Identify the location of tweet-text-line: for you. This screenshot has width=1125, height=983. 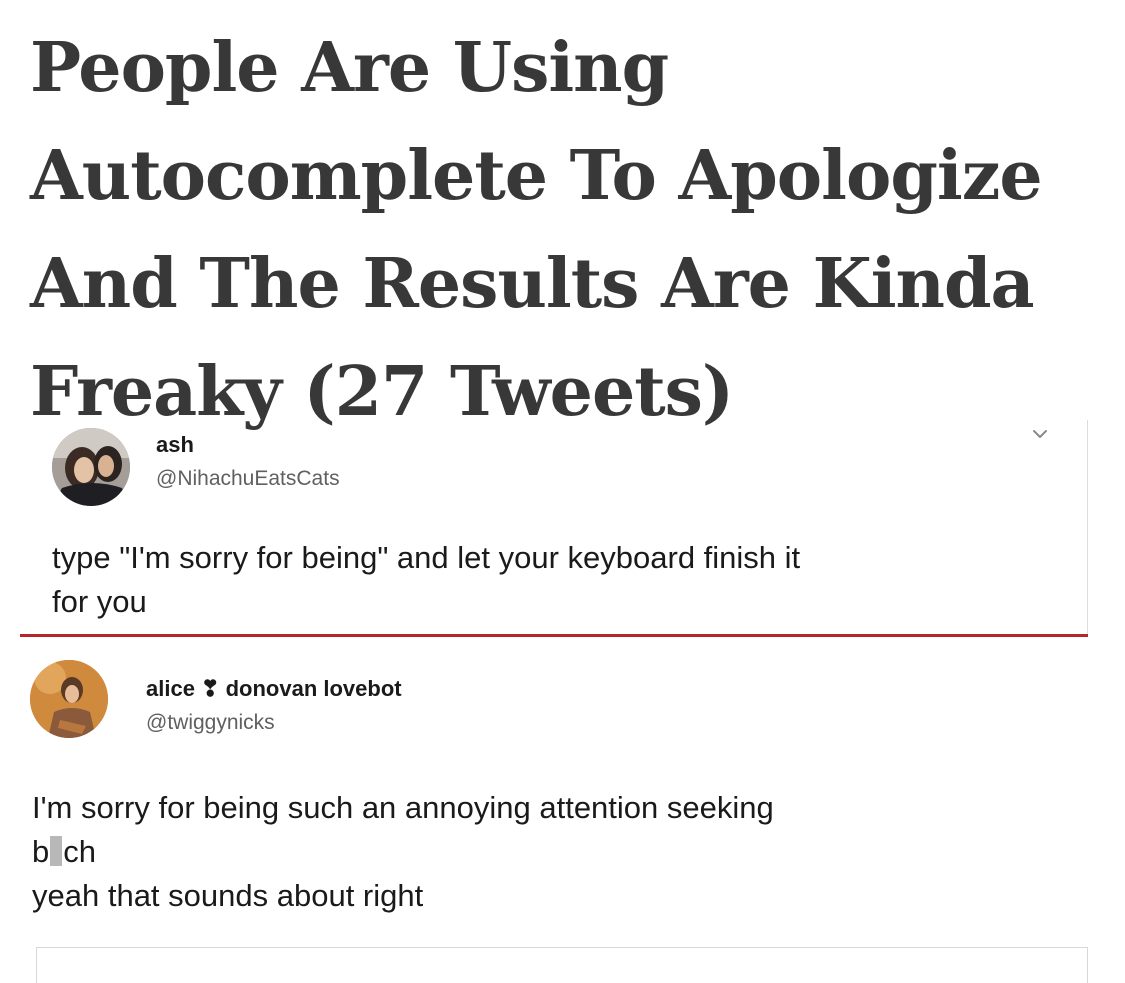
(99, 601).